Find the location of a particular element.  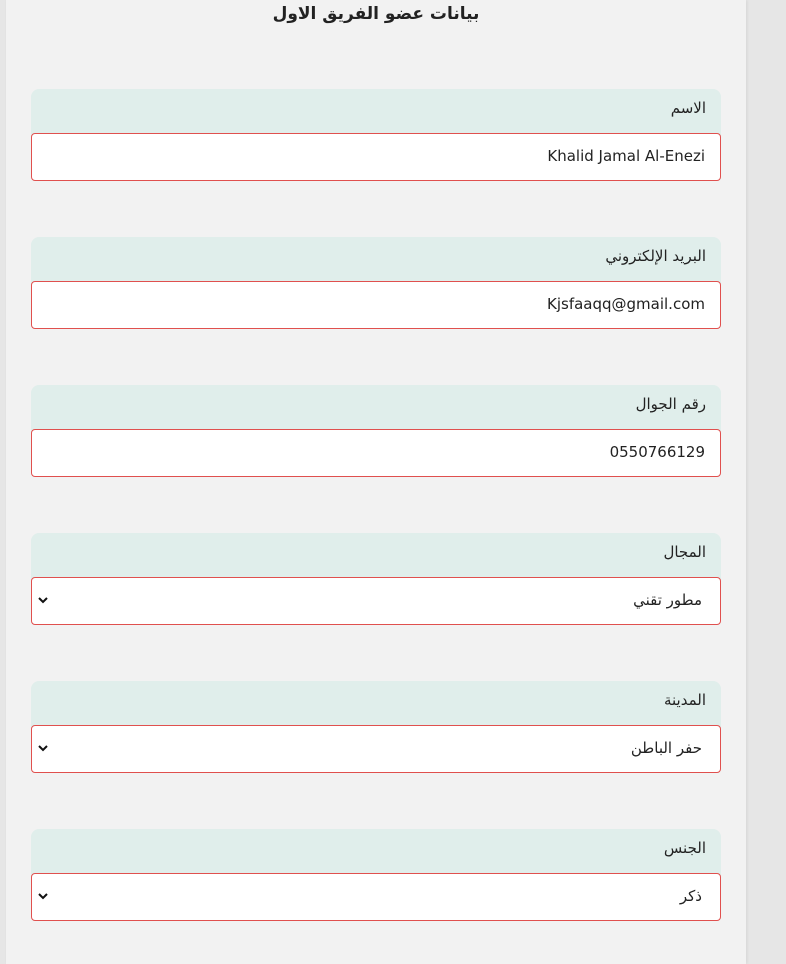

mobile-input: 0550766129 is located at coordinates (376, 453).